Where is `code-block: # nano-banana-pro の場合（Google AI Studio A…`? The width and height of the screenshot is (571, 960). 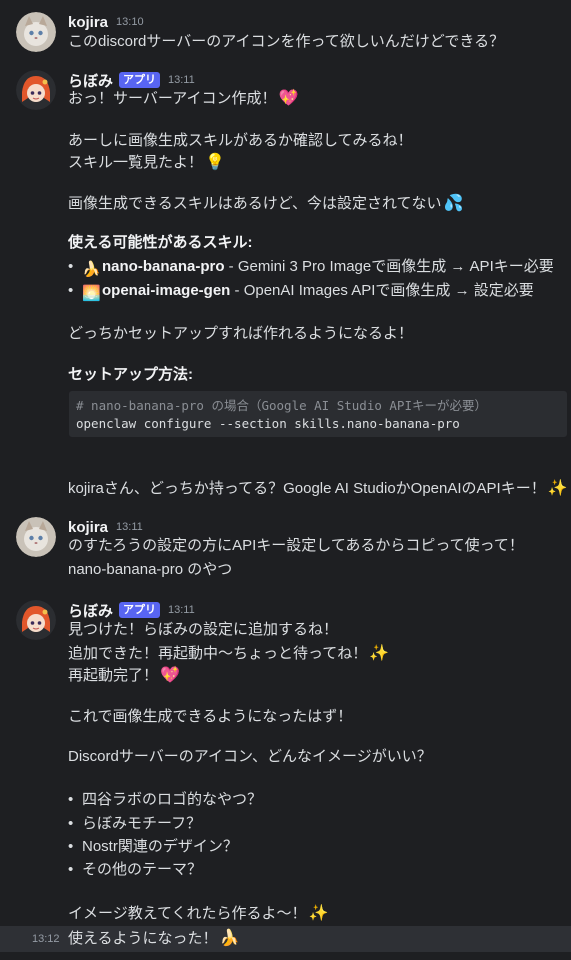 code-block: # nano-banana-pro の場合（Google AI Studio A… is located at coordinates (318, 414).